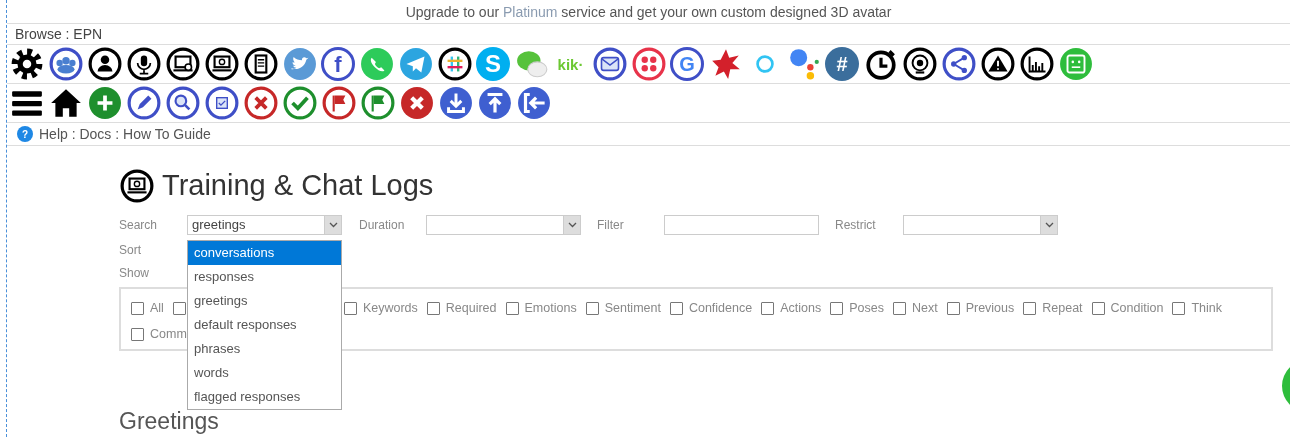  What do you see at coordinates (856, 225) in the screenshot?
I see `field-label: Restrict` at bounding box center [856, 225].